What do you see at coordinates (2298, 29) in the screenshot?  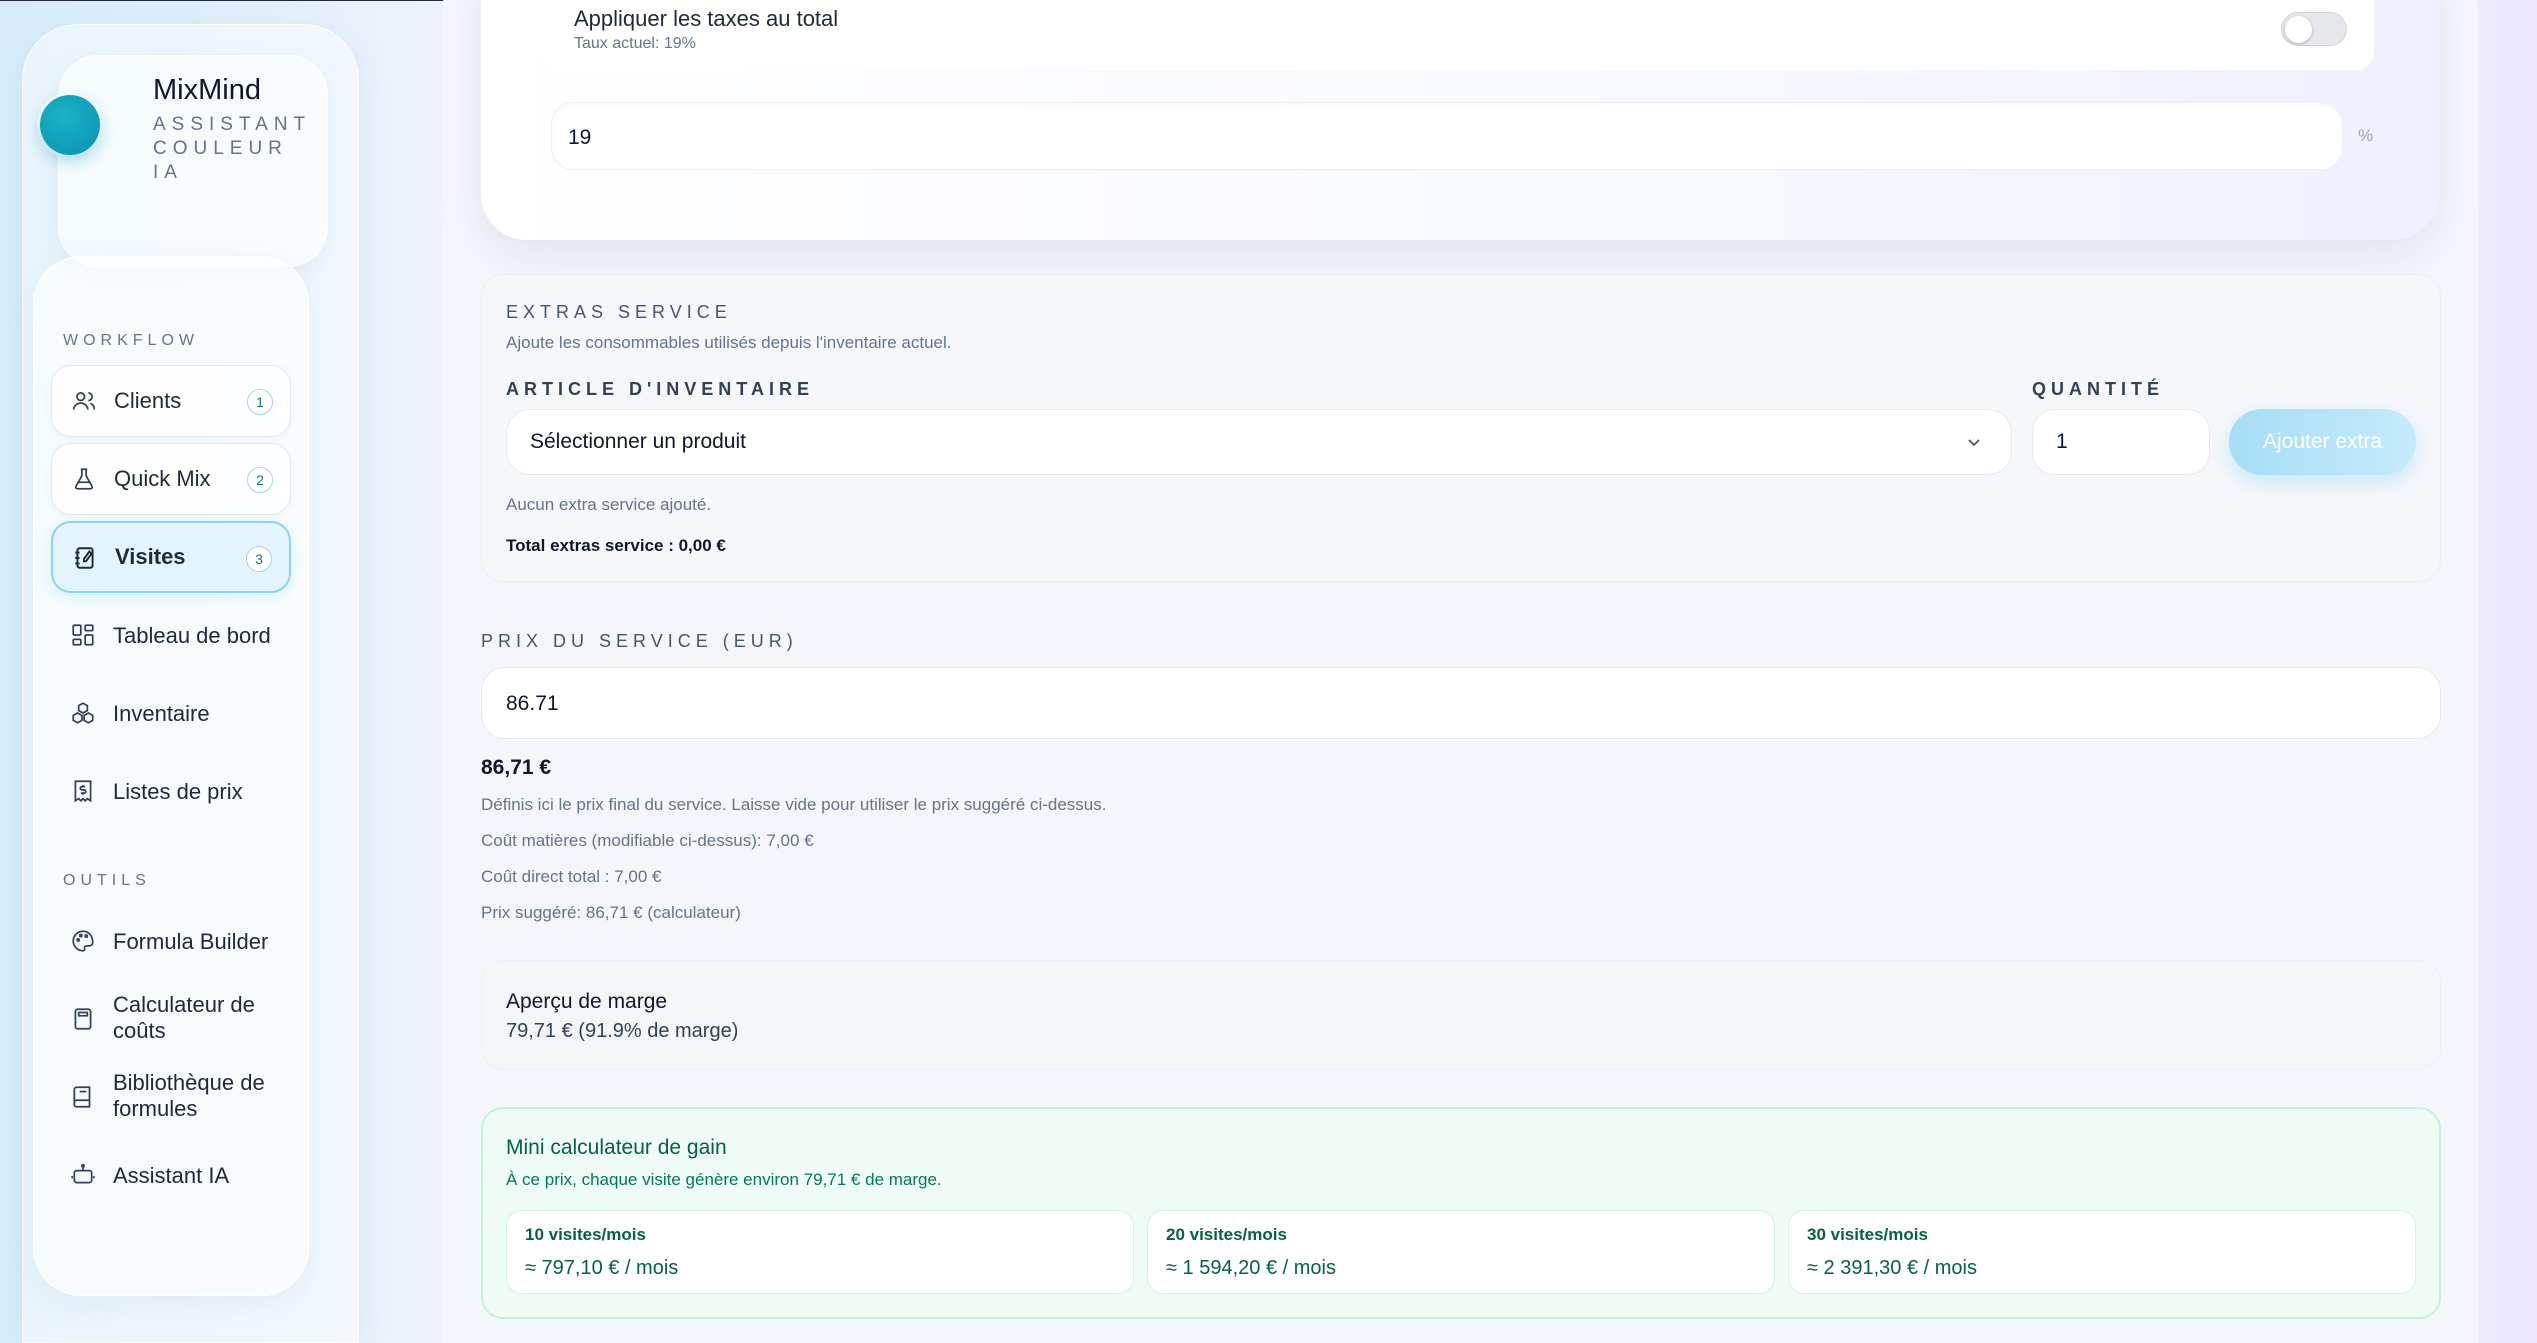 I see `toggle-knob` at bounding box center [2298, 29].